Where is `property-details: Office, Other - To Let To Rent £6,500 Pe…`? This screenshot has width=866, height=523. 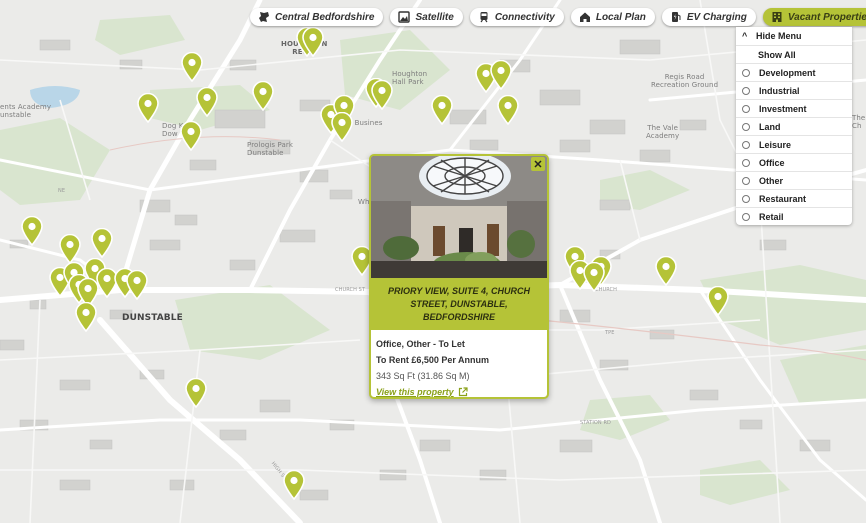 property-details: Office, Other - To Let To Rent £6,500 Pe… is located at coordinates (461, 366).